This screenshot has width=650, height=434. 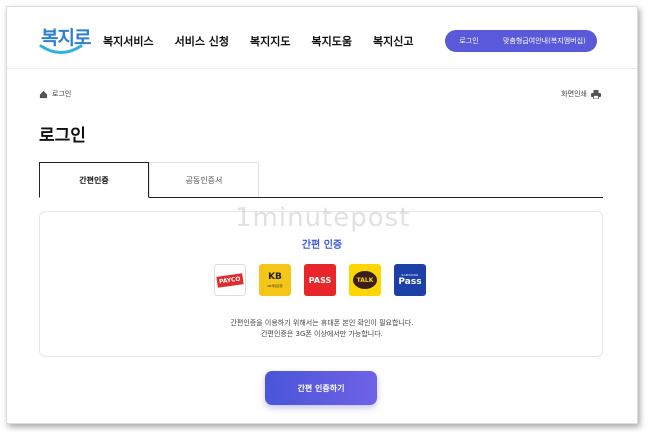 I want to click on header-action-pill: 로그인 맞춤형급여안내(복지멤버십), so click(x=521, y=41).